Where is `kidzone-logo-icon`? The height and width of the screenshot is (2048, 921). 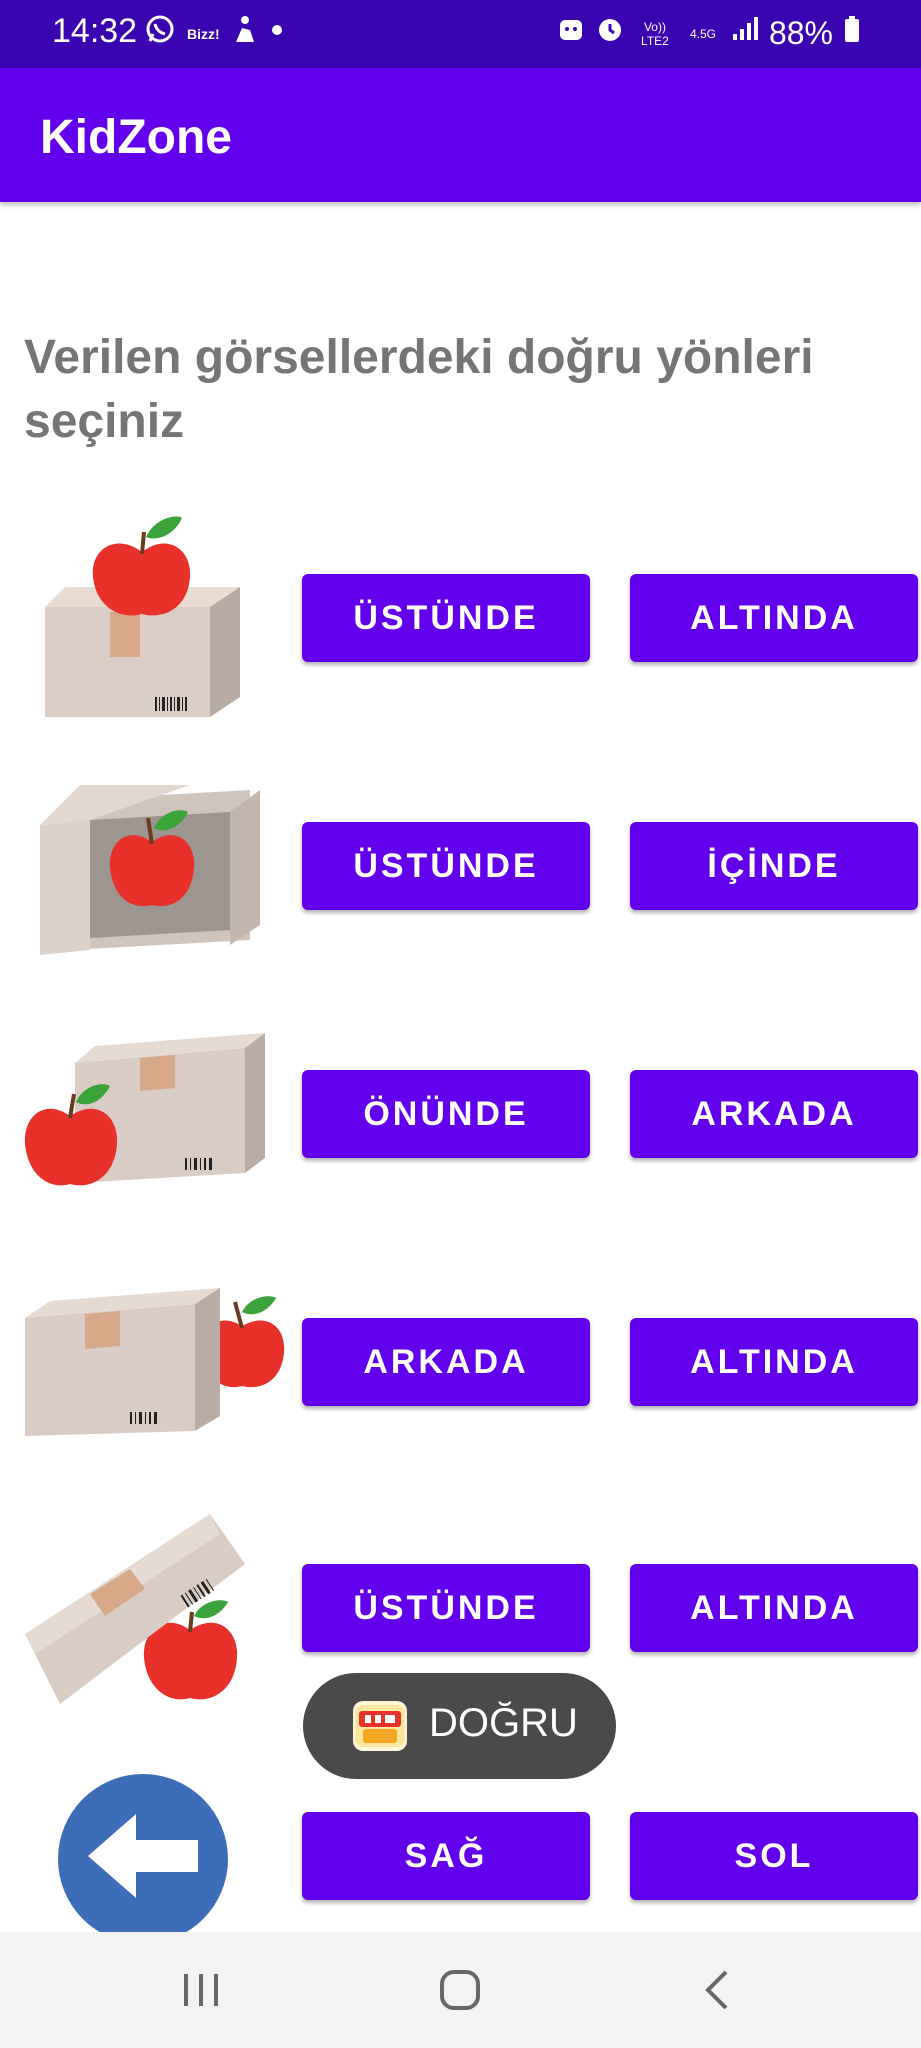
kidzone-logo-icon is located at coordinates (380, 1726).